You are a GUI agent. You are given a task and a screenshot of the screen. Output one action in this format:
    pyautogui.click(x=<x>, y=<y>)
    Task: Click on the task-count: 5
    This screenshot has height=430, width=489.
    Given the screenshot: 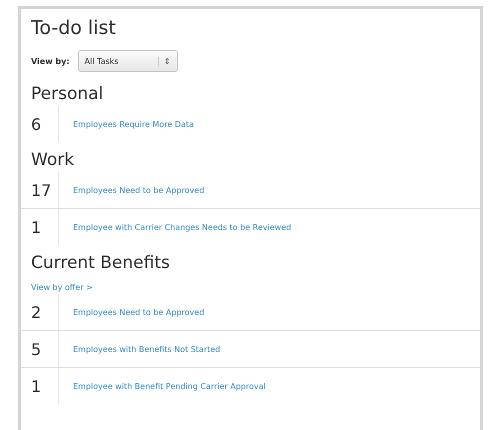 What is the action you would take?
    pyautogui.click(x=40, y=349)
    